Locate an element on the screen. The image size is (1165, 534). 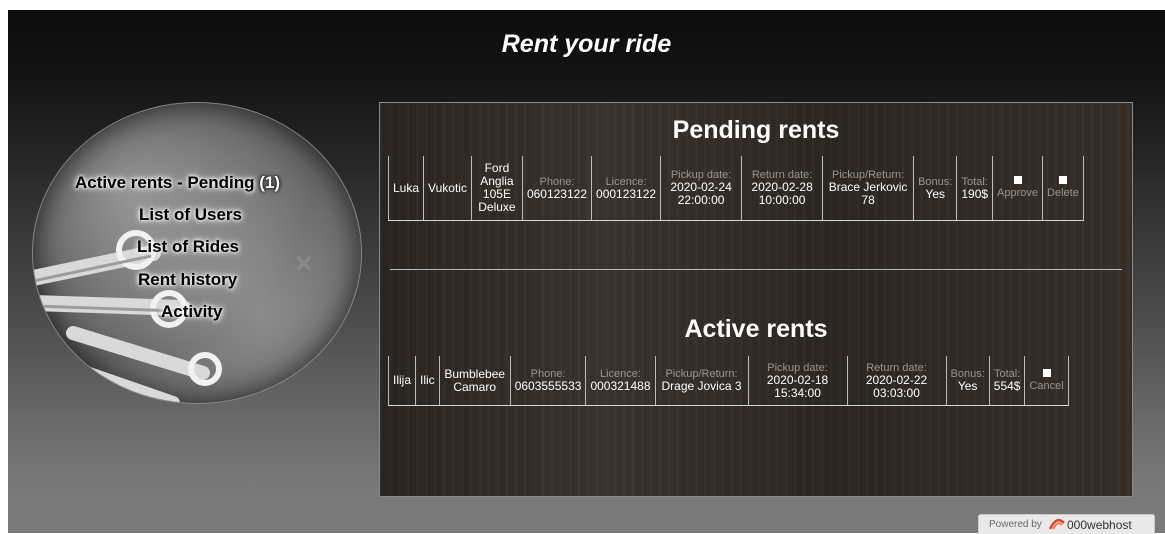
powered-by-badge: Powered by 000webhost is located at coordinates (1066, 524).